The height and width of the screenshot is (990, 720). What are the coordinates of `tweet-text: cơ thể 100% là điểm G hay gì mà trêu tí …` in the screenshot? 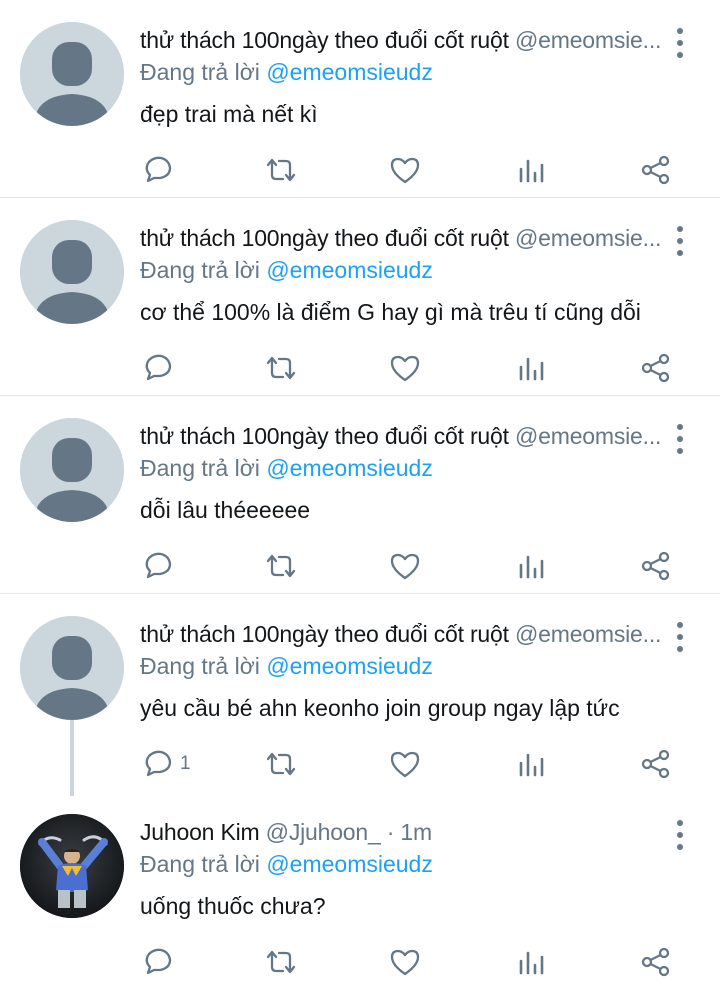 It's located at (390, 312).